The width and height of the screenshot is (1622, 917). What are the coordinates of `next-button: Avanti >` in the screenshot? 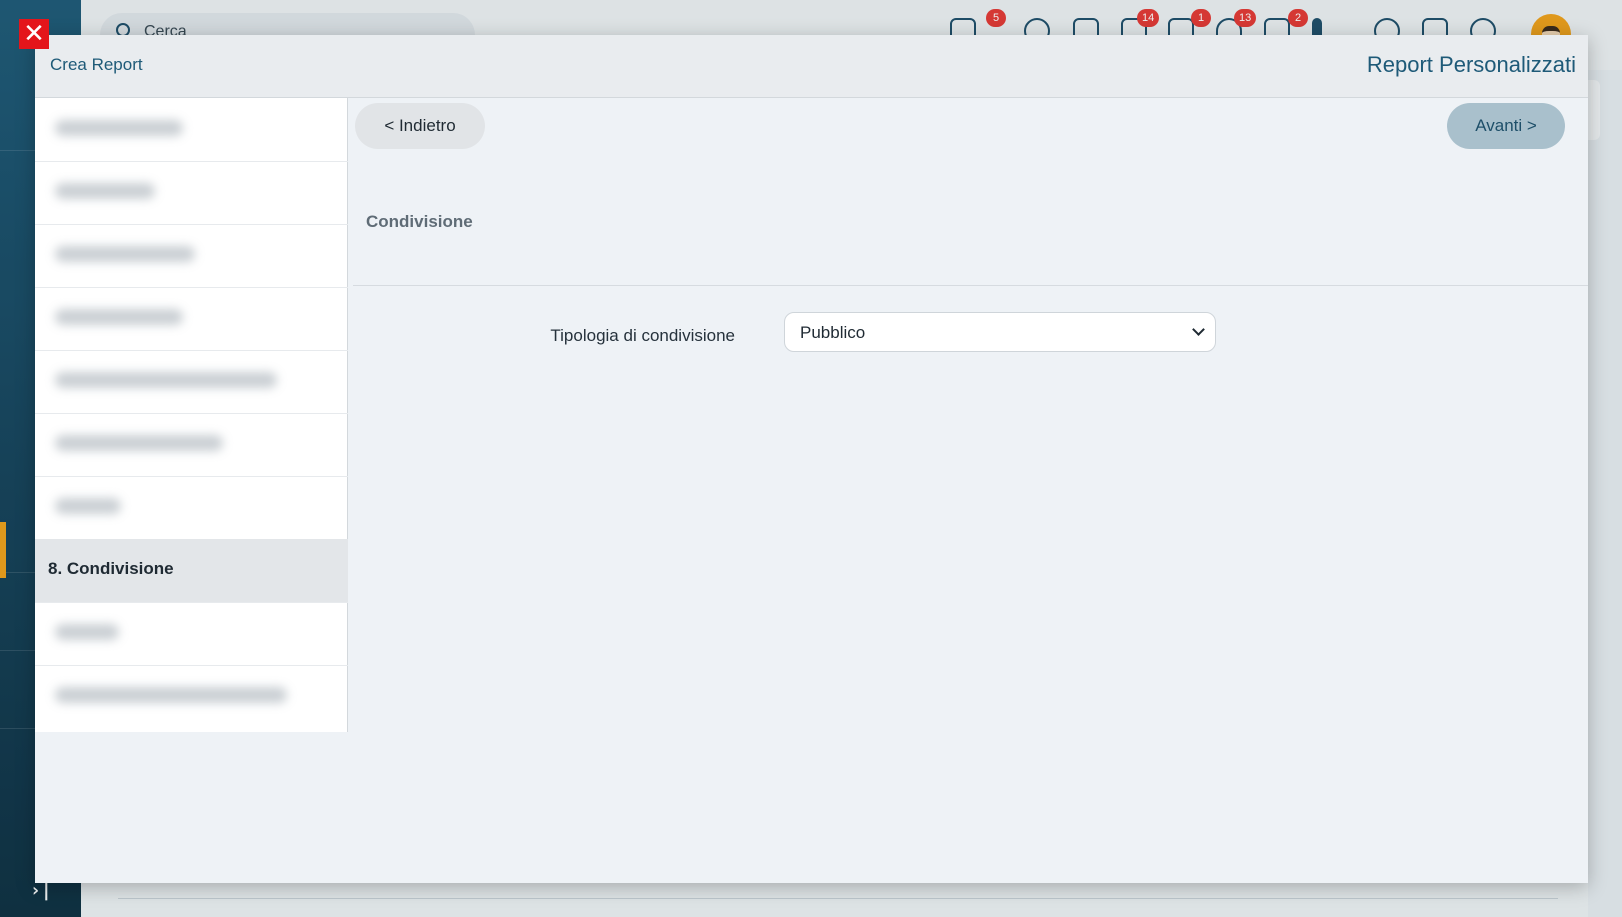 It's located at (1506, 126).